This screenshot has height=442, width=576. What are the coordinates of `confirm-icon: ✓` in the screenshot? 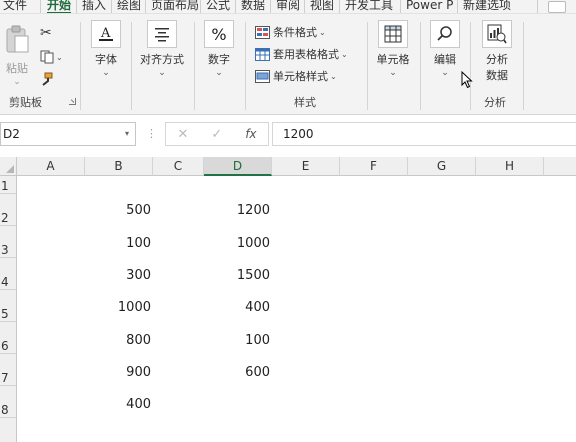 It's located at (216, 134).